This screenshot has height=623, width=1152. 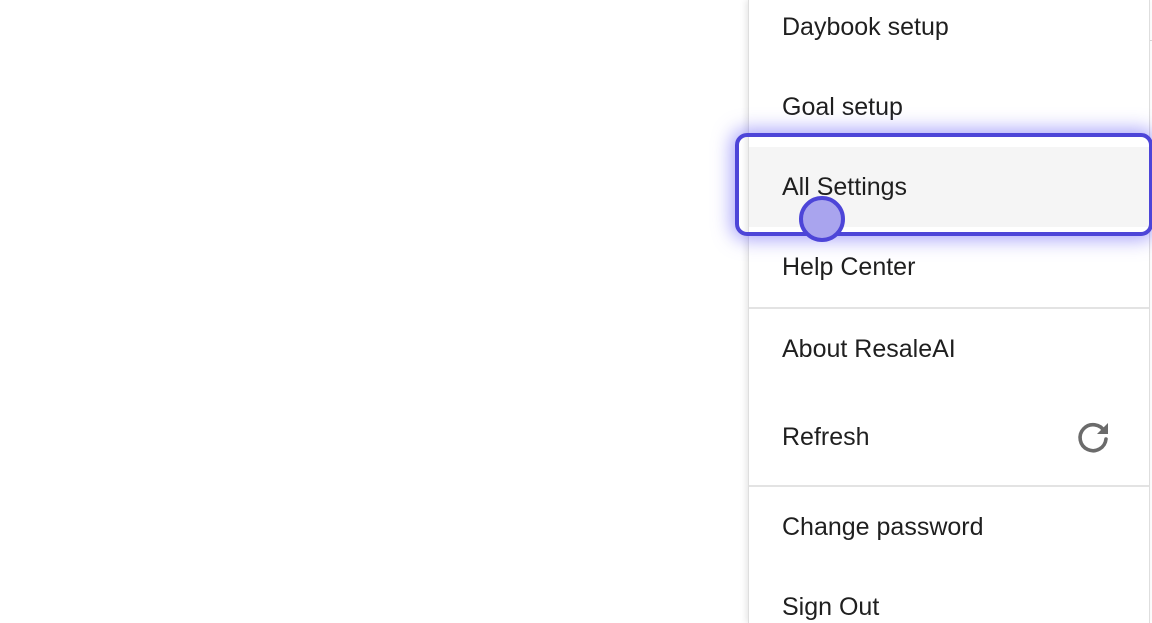 What do you see at coordinates (949, 187) in the screenshot?
I see `menu-item-all-settings: All Settings` at bounding box center [949, 187].